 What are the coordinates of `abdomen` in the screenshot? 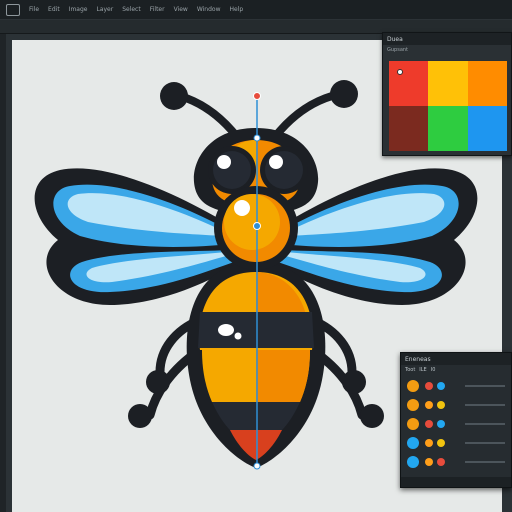 It's located at (256, 365).